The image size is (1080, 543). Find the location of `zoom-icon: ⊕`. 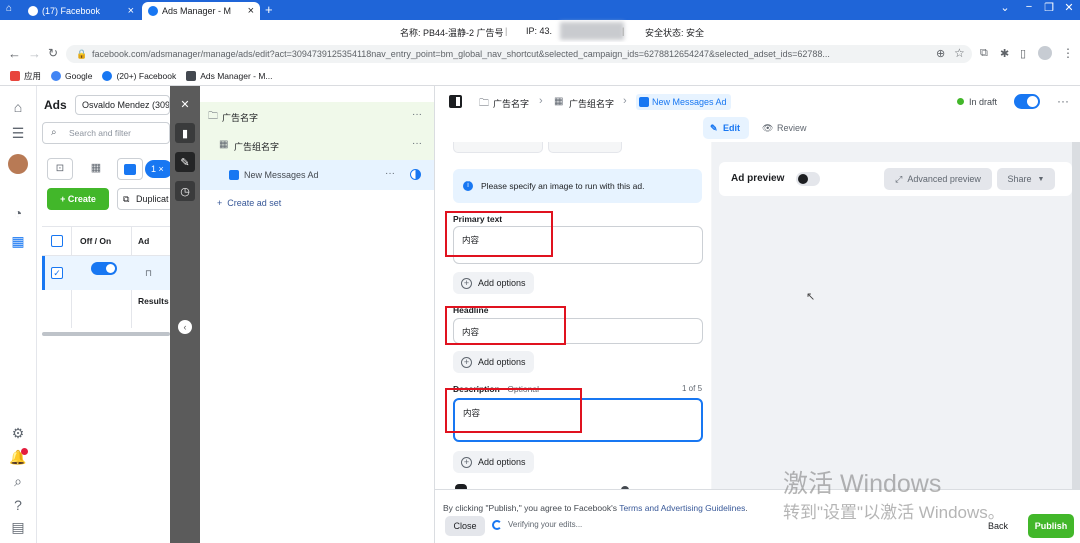

zoom-icon: ⊕ is located at coordinates (940, 53).